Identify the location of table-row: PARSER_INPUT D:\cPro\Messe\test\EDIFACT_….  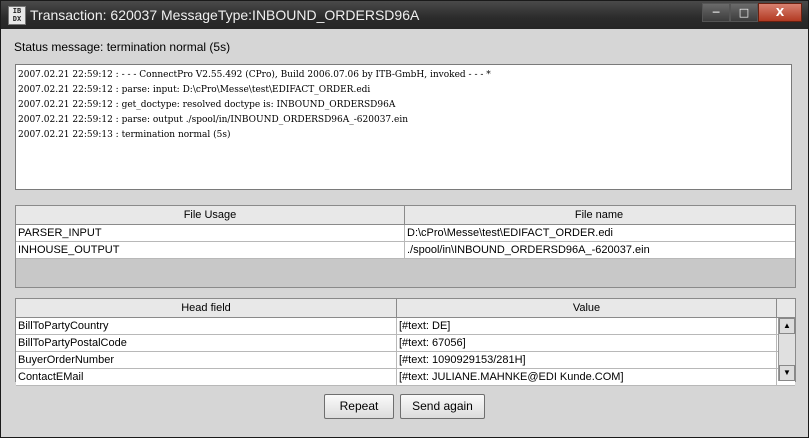
(405, 233).